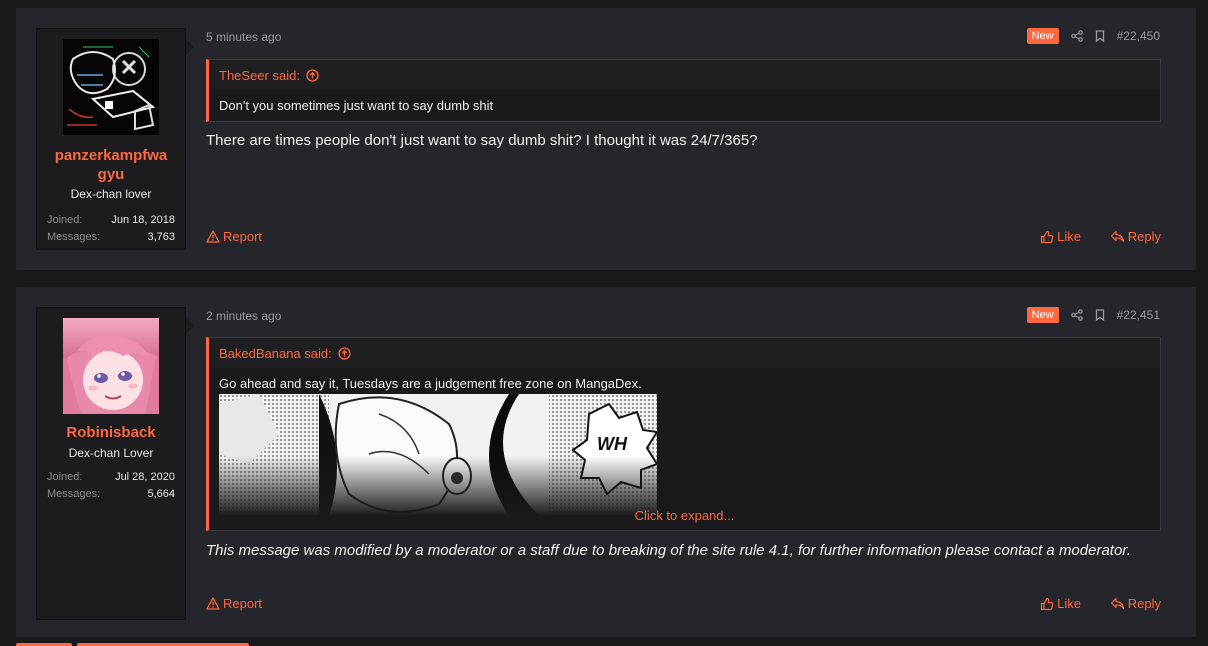 Image resolution: width=1208 pixels, height=646 pixels. What do you see at coordinates (438, 455) in the screenshot?
I see `manga-panel-image: WH` at bounding box center [438, 455].